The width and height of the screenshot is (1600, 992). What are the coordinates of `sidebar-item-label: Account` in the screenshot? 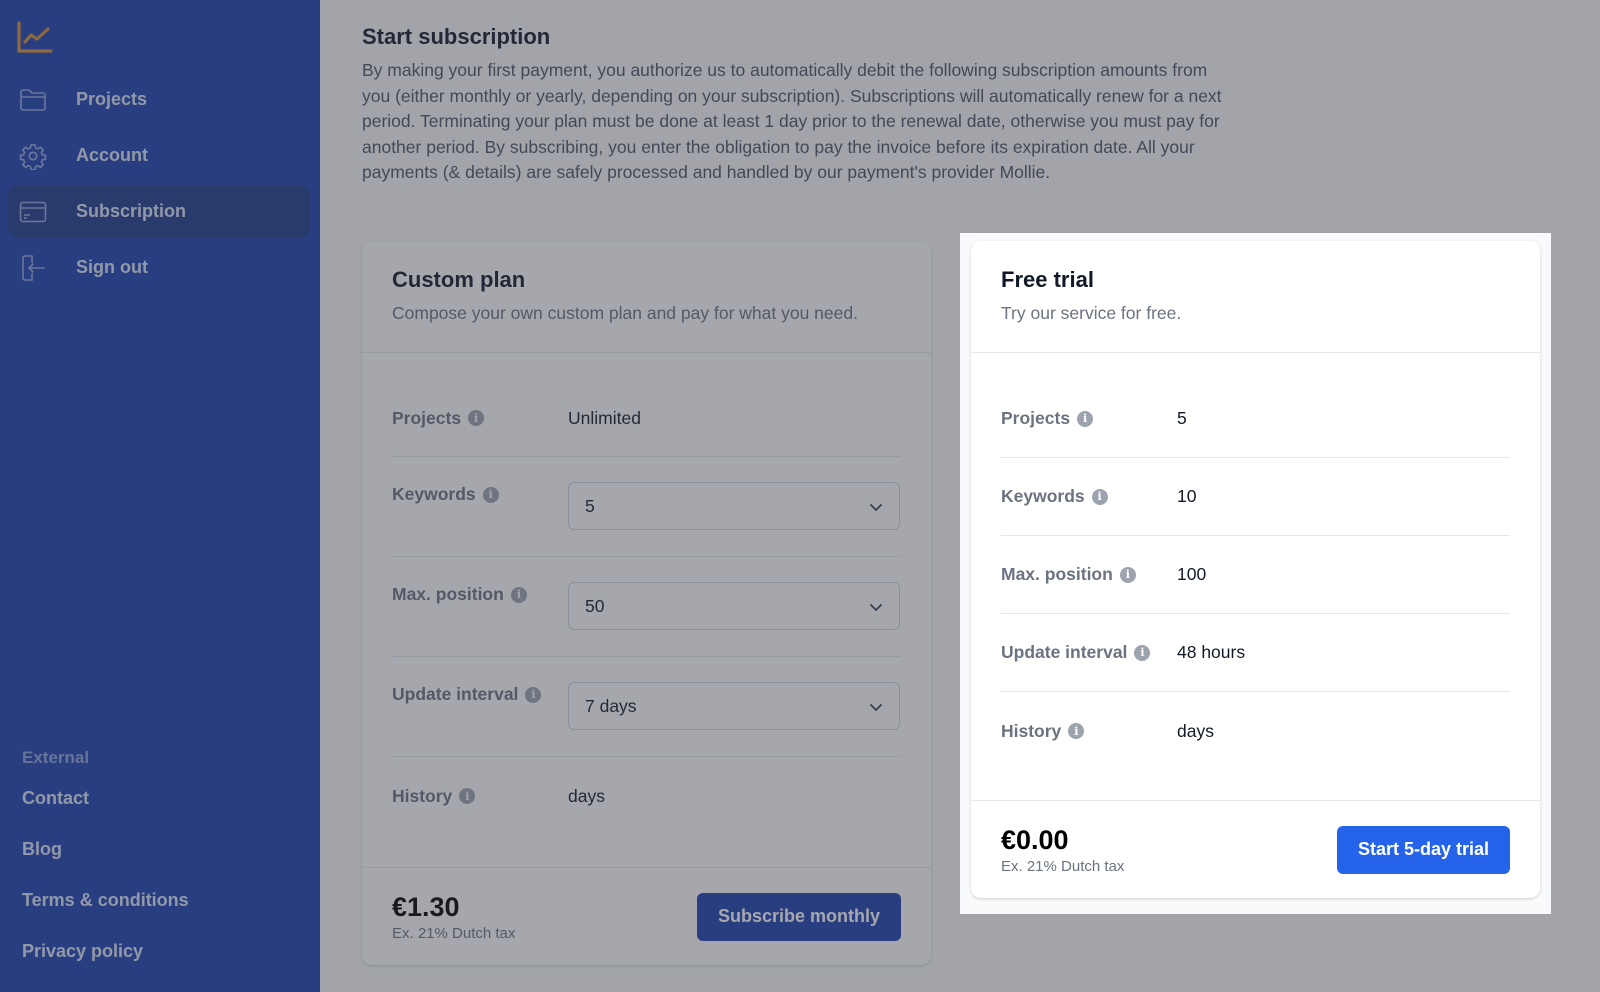 It's located at (112, 155).